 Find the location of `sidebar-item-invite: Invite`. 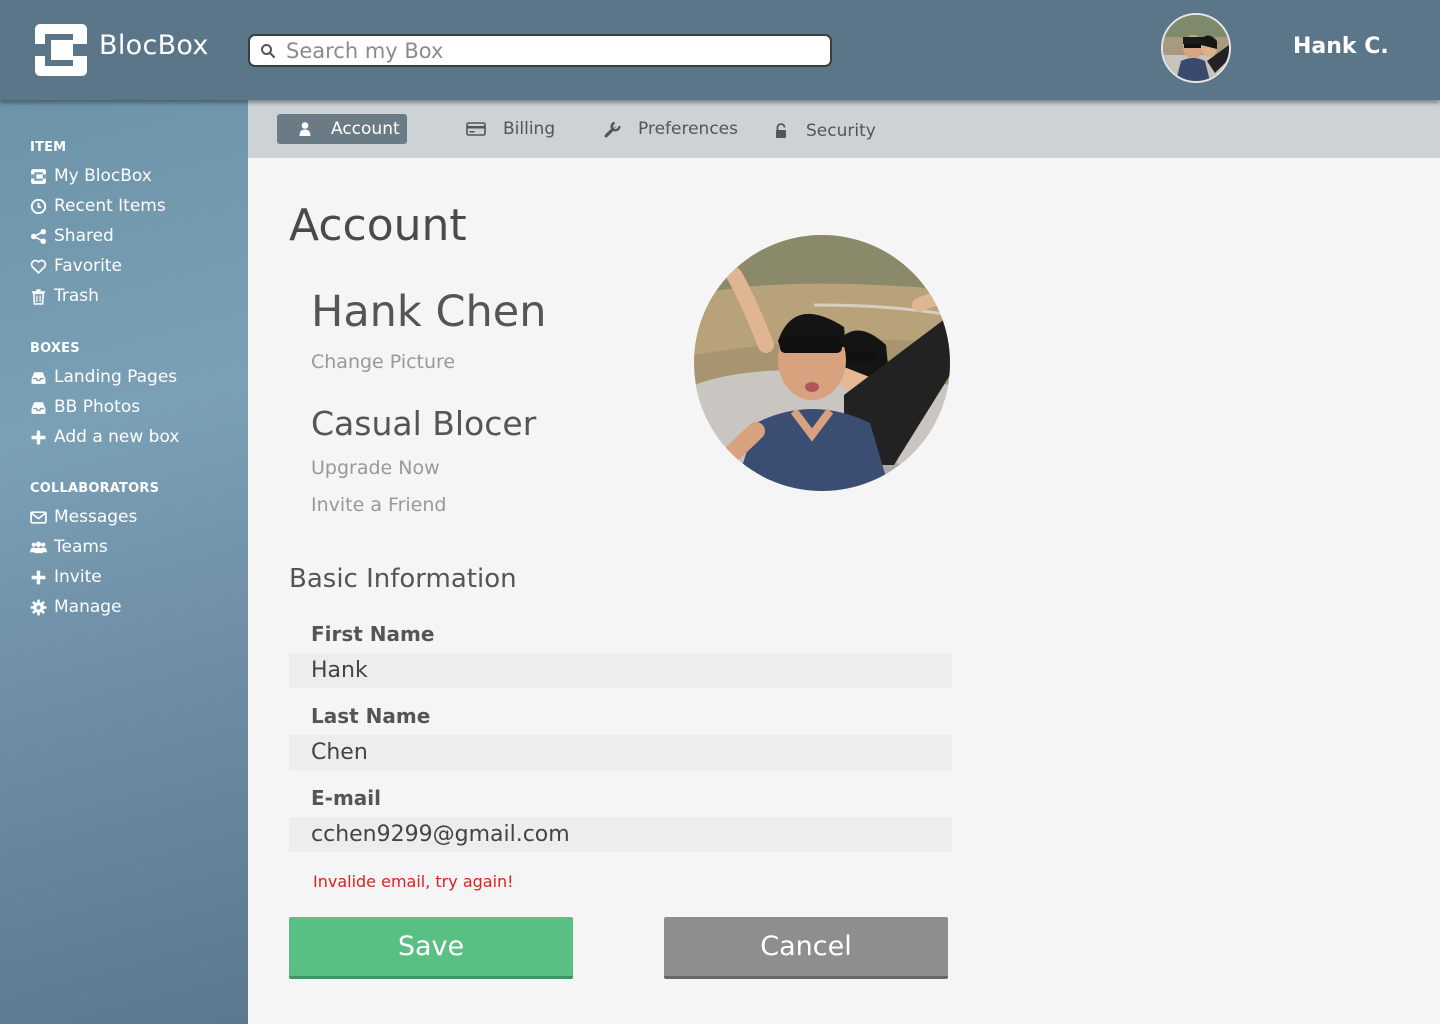

sidebar-item-invite: Invite is located at coordinates (65, 577).